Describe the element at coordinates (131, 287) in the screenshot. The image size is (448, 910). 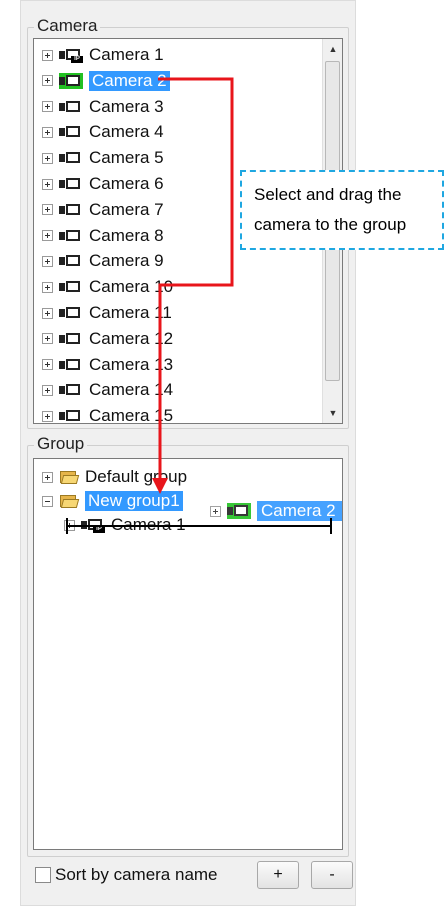
I see `camera-label: Camera 10` at that location.